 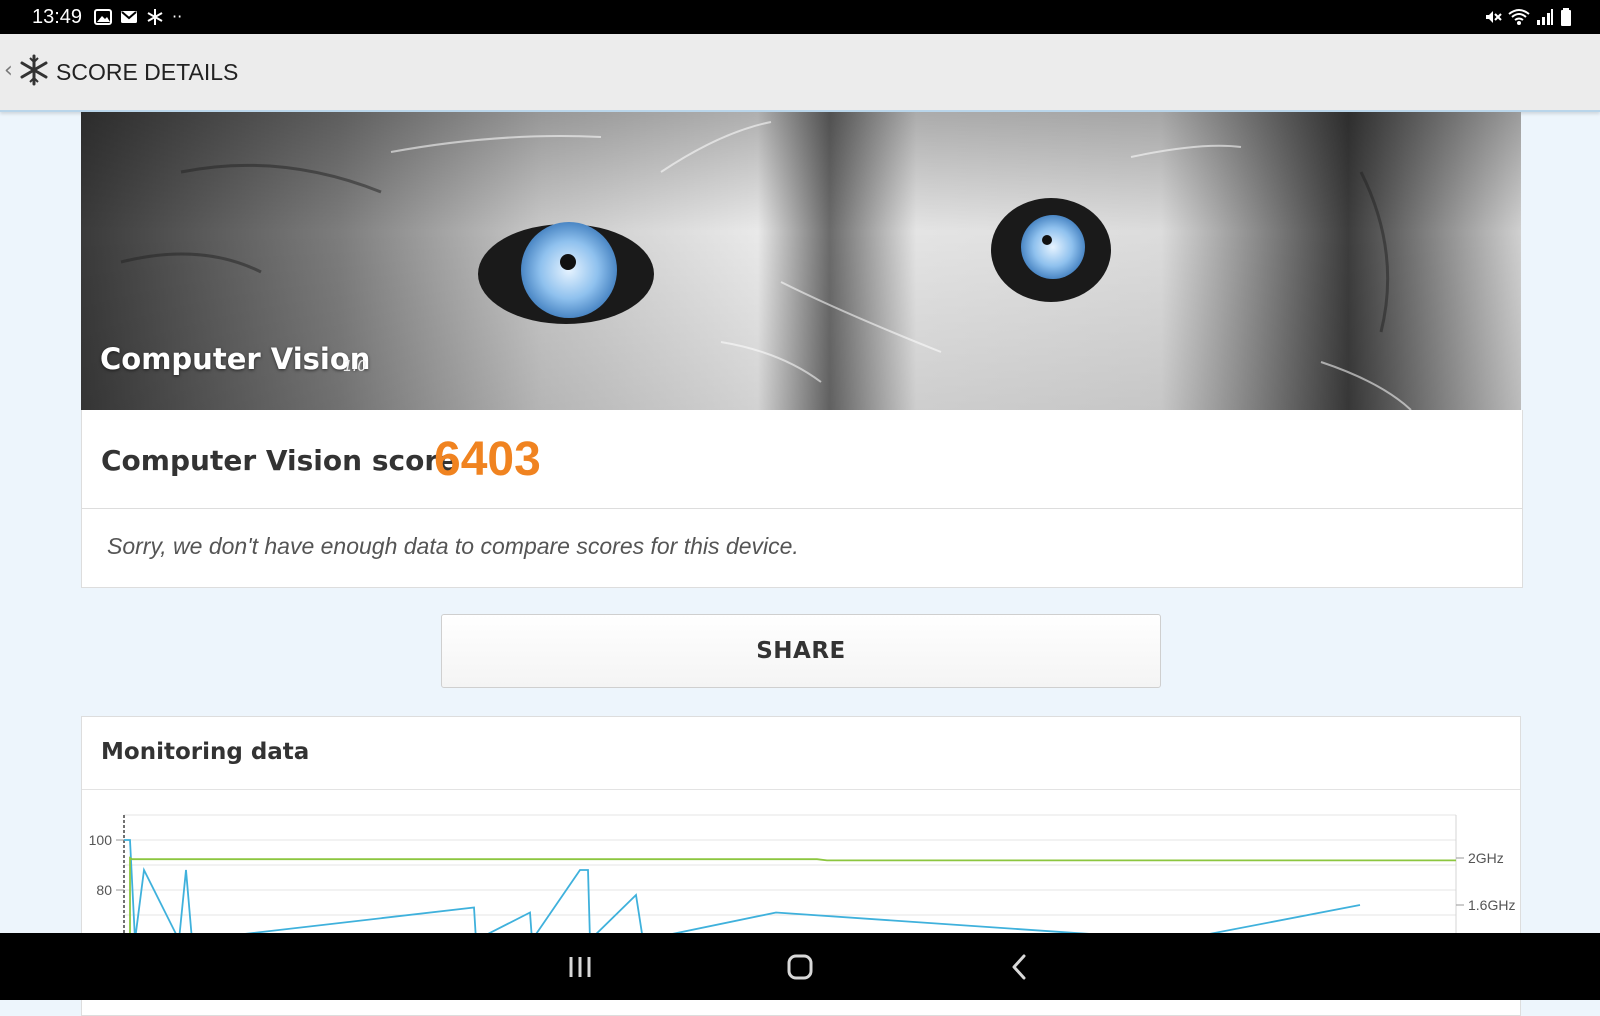 I want to click on status-bar: 13:49 ··, so click(x=800, y=17).